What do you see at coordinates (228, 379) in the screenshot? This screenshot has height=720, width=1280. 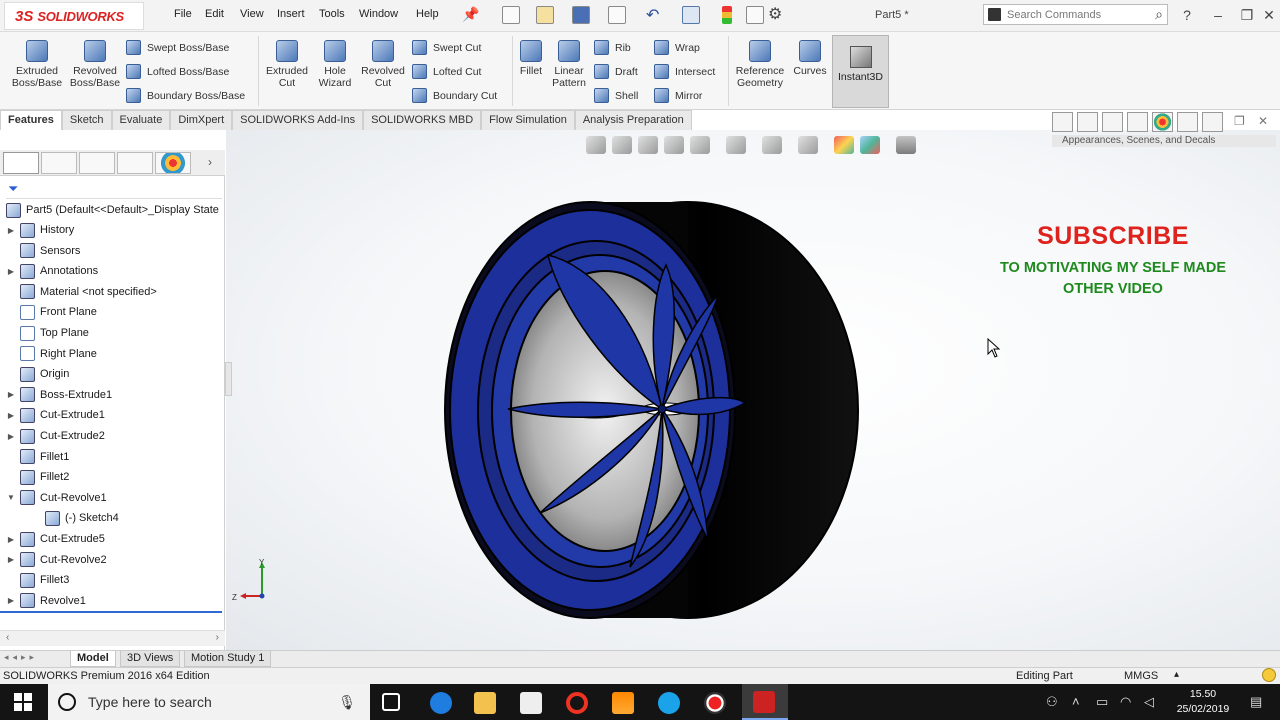 I see `panel-splitter-handle` at bounding box center [228, 379].